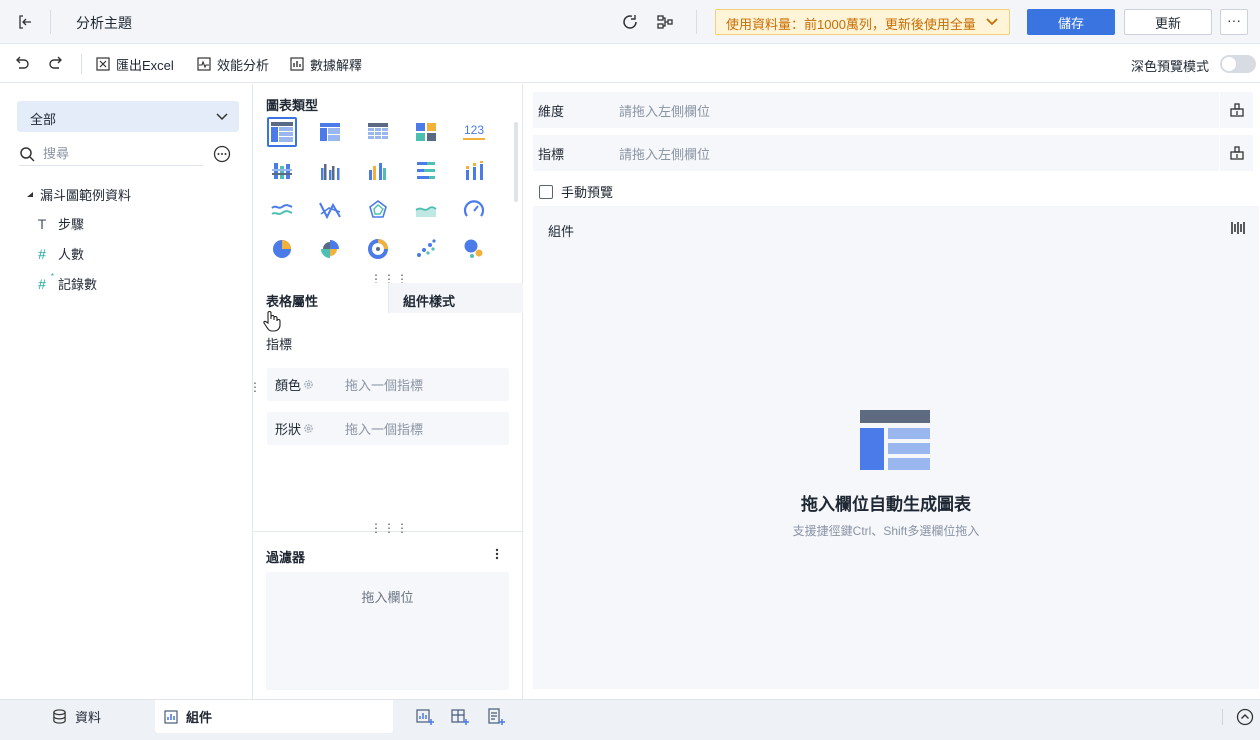 This screenshot has height=740, width=1260. Describe the element at coordinates (378, 171) in the screenshot. I see `multi-column-chart-icon` at that location.